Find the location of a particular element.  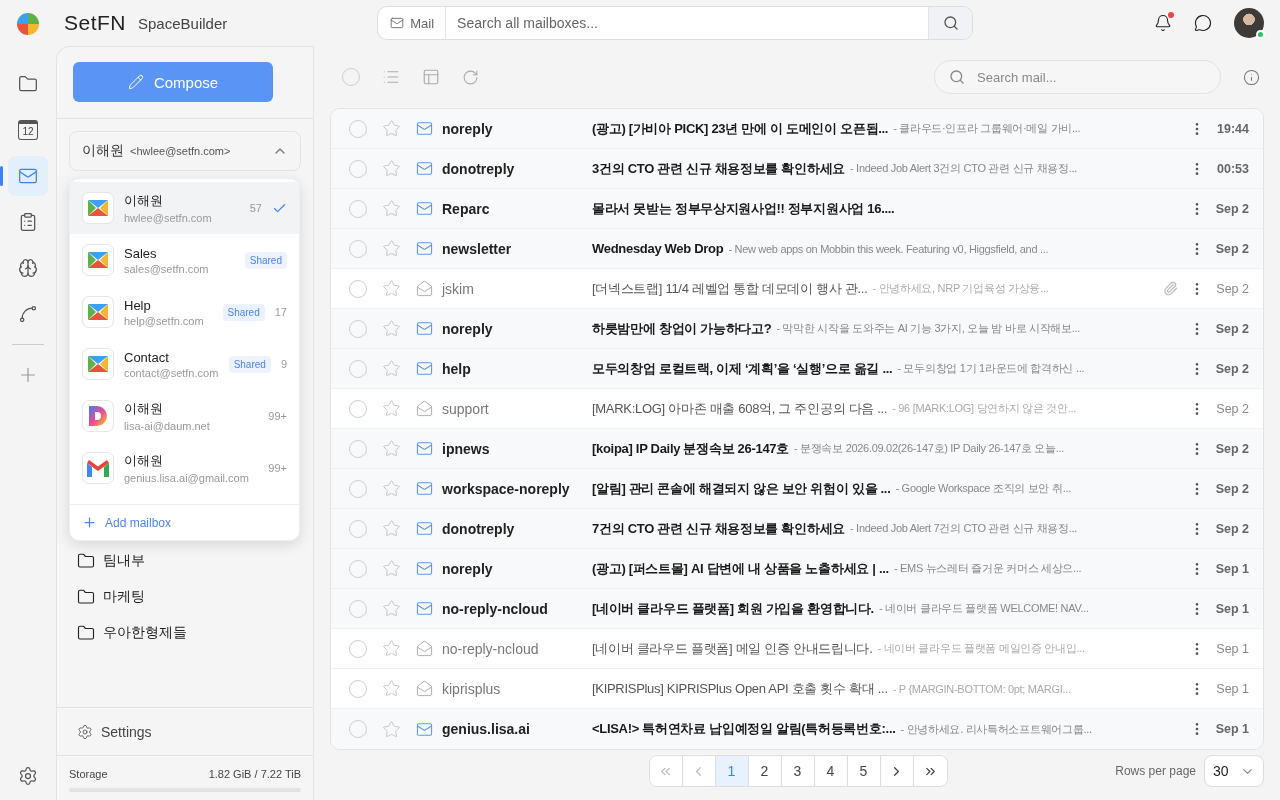

email-row: noreply 하룻밤만에 창업이 가능하다고? - 막막한 시작을 도와주는 AI 기능 3가지, 오늘 밤 바로 시작해보... Sep 2 is located at coordinates (797, 329).